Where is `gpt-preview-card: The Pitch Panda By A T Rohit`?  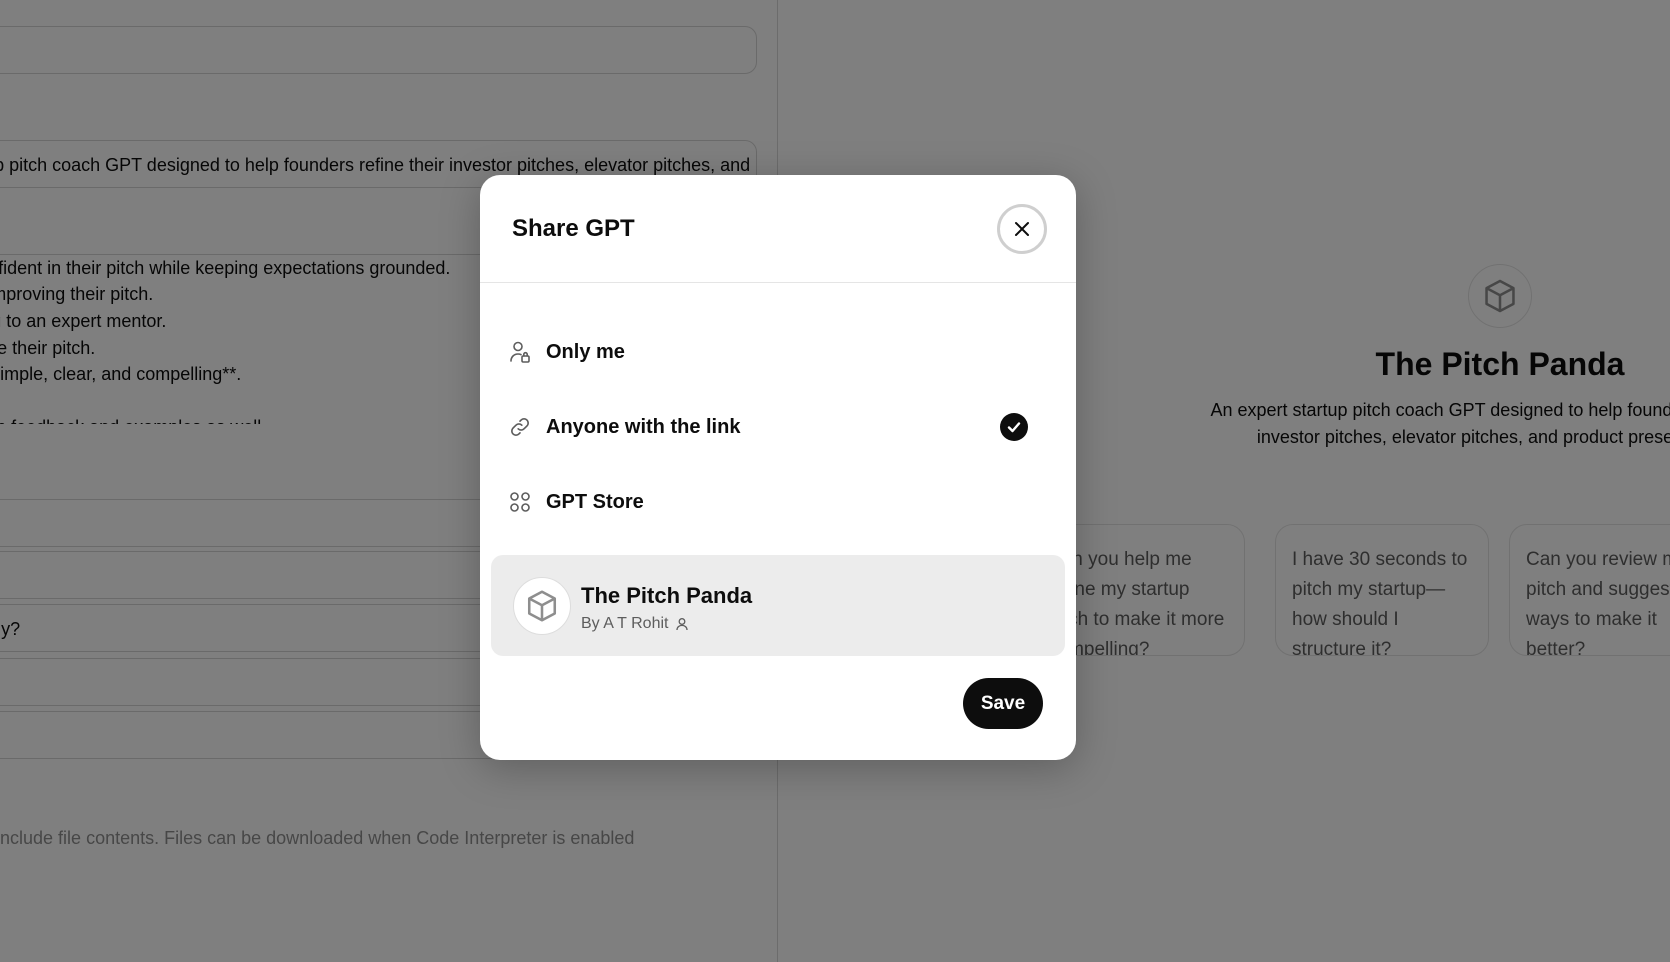
gpt-preview-card: The Pitch Panda By A T Rohit is located at coordinates (778, 605).